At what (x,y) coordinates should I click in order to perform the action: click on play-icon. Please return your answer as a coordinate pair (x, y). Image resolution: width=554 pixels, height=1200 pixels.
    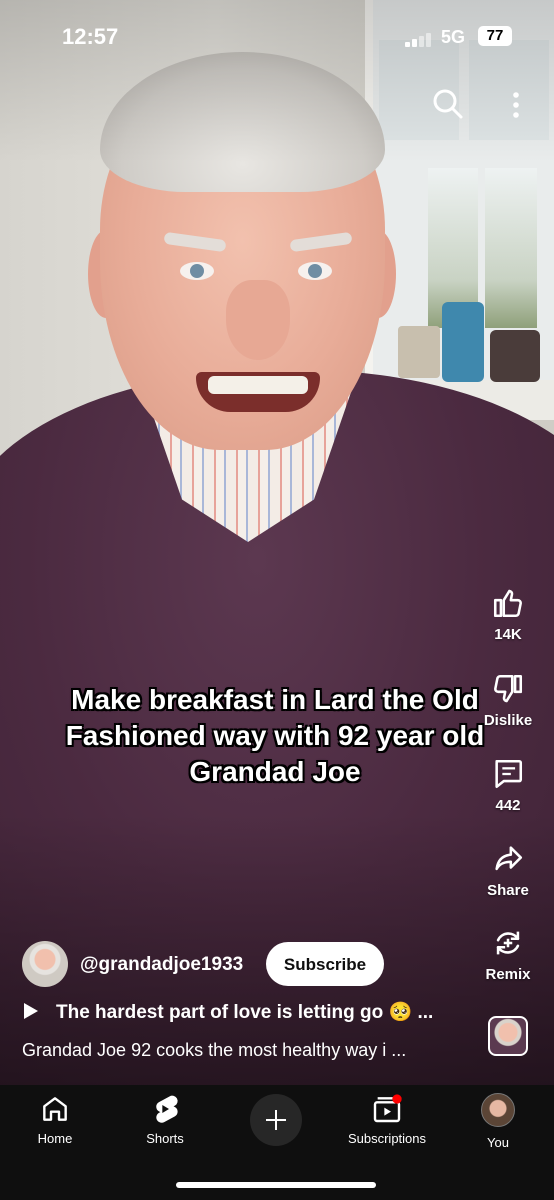
    Looking at the image, I should click on (31, 1011).